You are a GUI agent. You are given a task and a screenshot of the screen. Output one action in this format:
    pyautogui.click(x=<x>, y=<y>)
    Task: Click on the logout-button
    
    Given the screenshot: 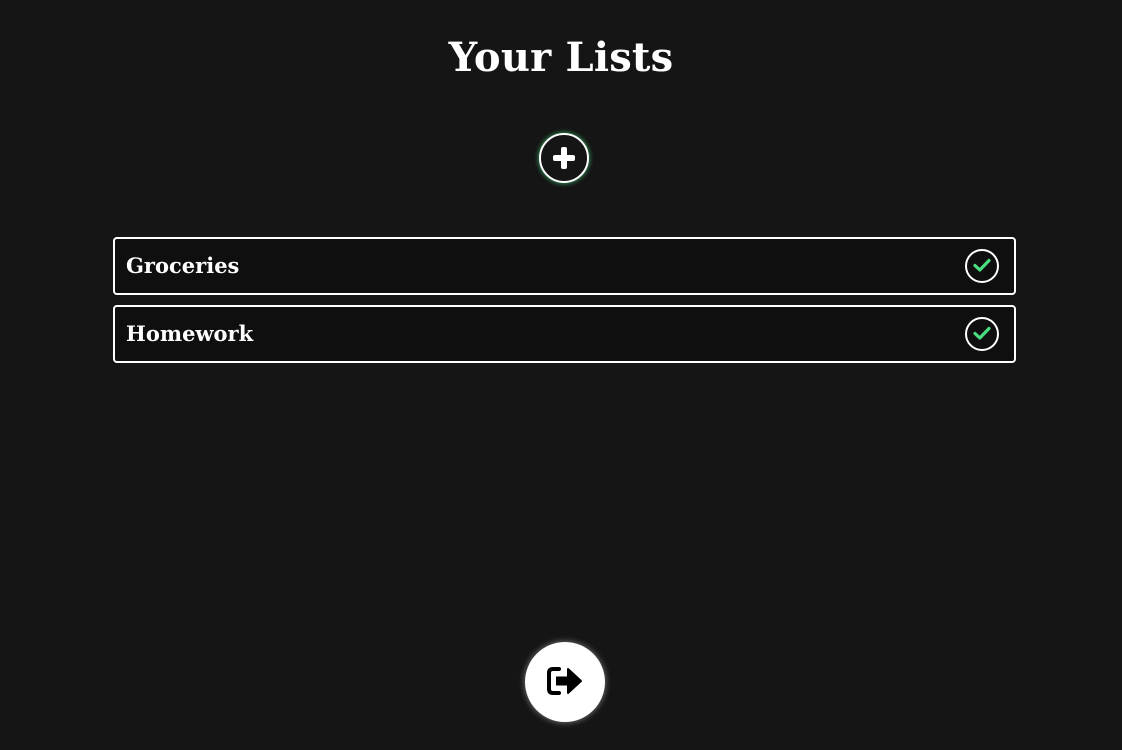 What is the action you would take?
    pyautogui.click(x=565, y=682)
    